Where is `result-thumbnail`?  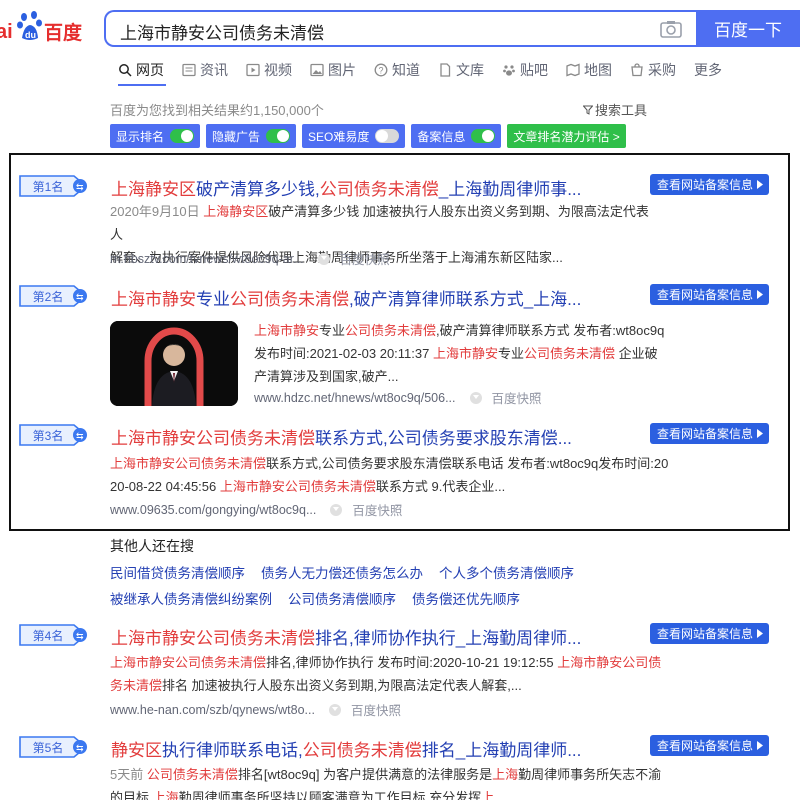
result-thumbnail is located at coordinates (174, 363).